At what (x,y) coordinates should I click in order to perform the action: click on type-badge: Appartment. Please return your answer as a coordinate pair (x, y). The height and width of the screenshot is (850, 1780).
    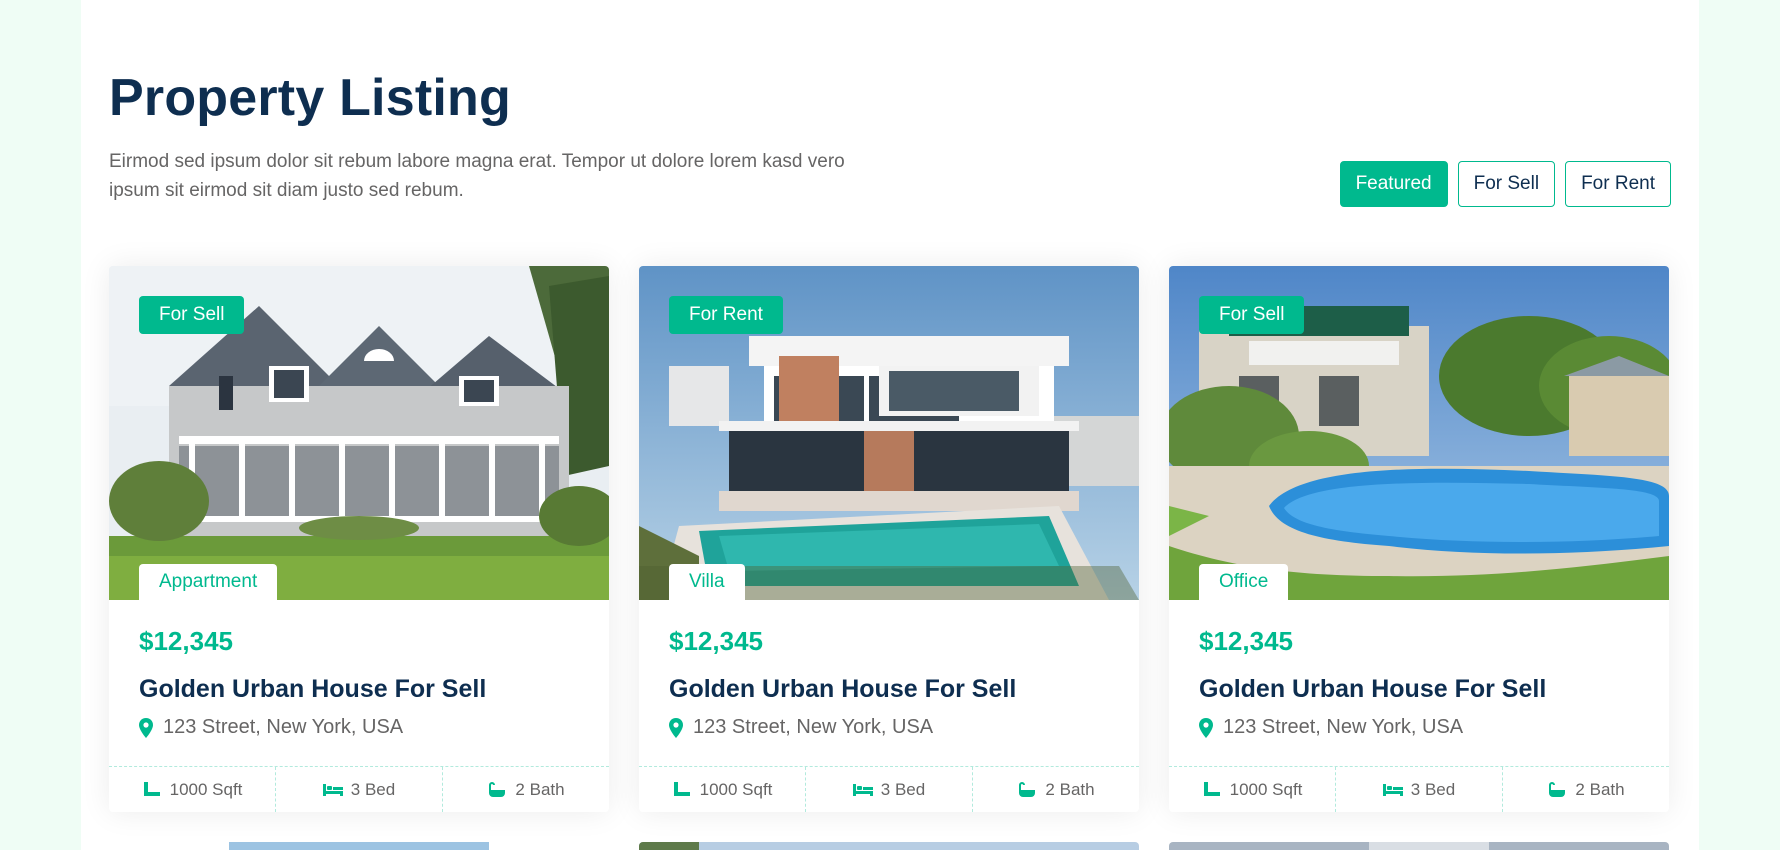
    Looking at the image, I should click on (208, 582).